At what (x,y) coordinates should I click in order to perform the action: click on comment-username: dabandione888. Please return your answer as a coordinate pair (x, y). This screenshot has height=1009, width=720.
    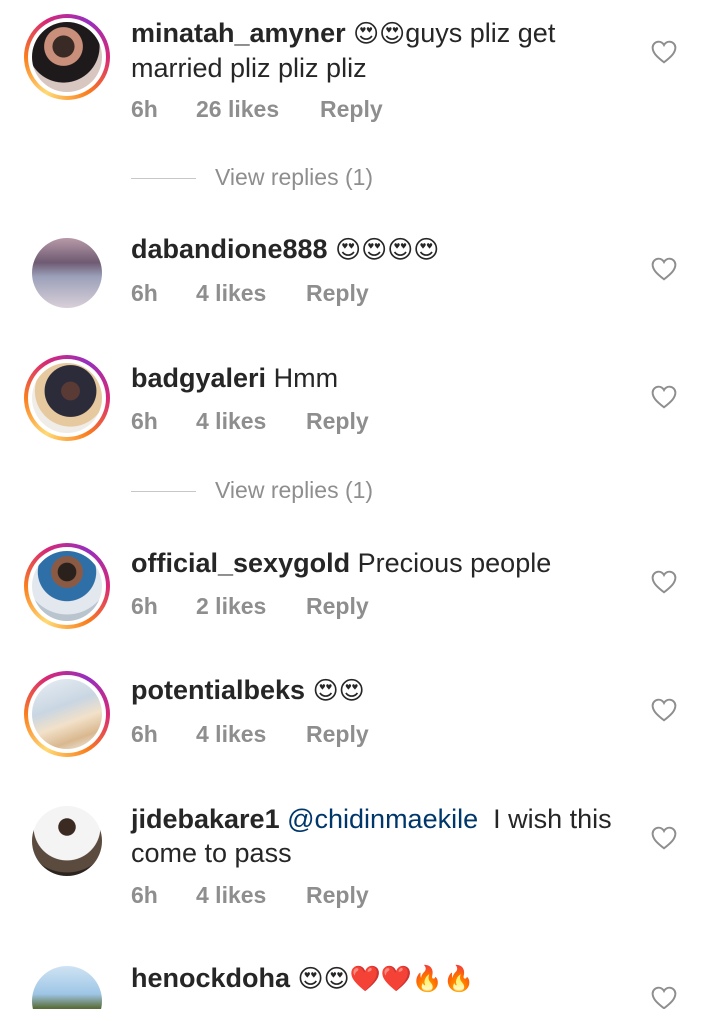
    Looking at the image, I should click on (229, 249).